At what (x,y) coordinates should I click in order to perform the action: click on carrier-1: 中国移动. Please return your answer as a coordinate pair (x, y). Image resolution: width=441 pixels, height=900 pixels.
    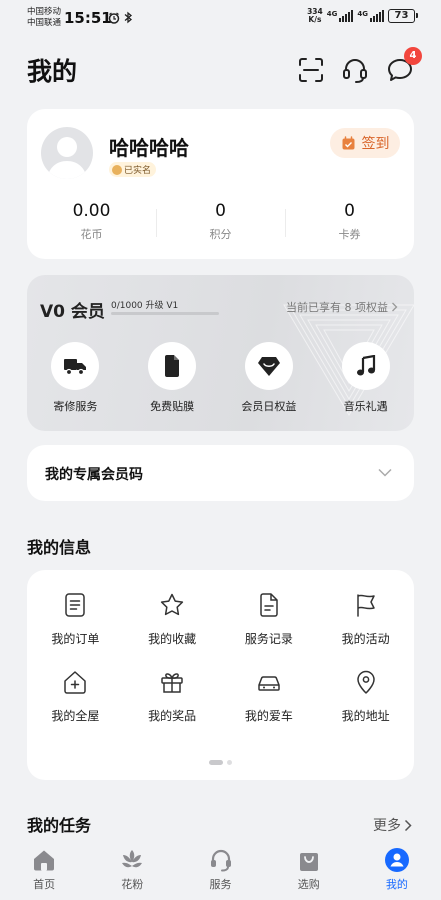
    Looking at the image, I should click on (44, 12).